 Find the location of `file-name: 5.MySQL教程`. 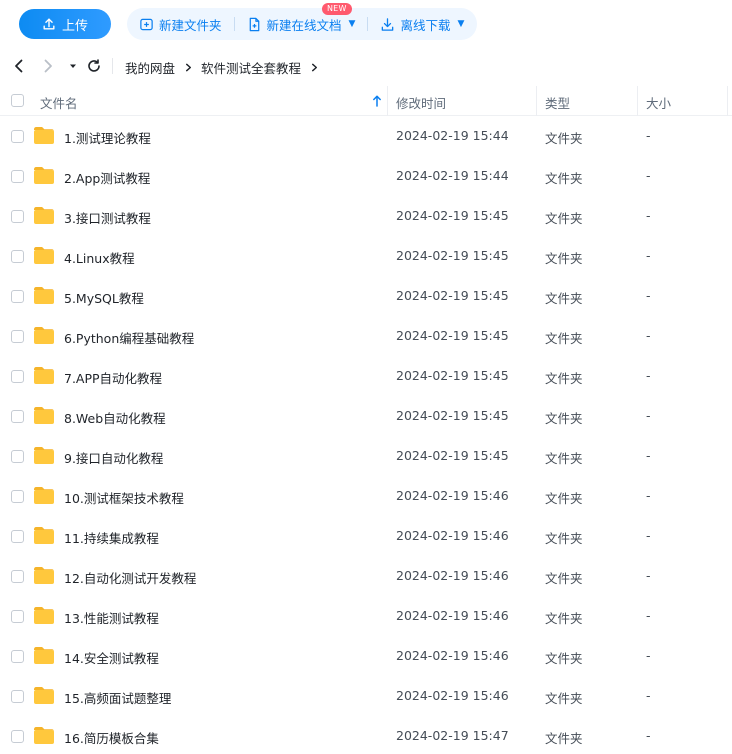

file-name: 5.MySQL教程 is located at coordinates (104, 297).